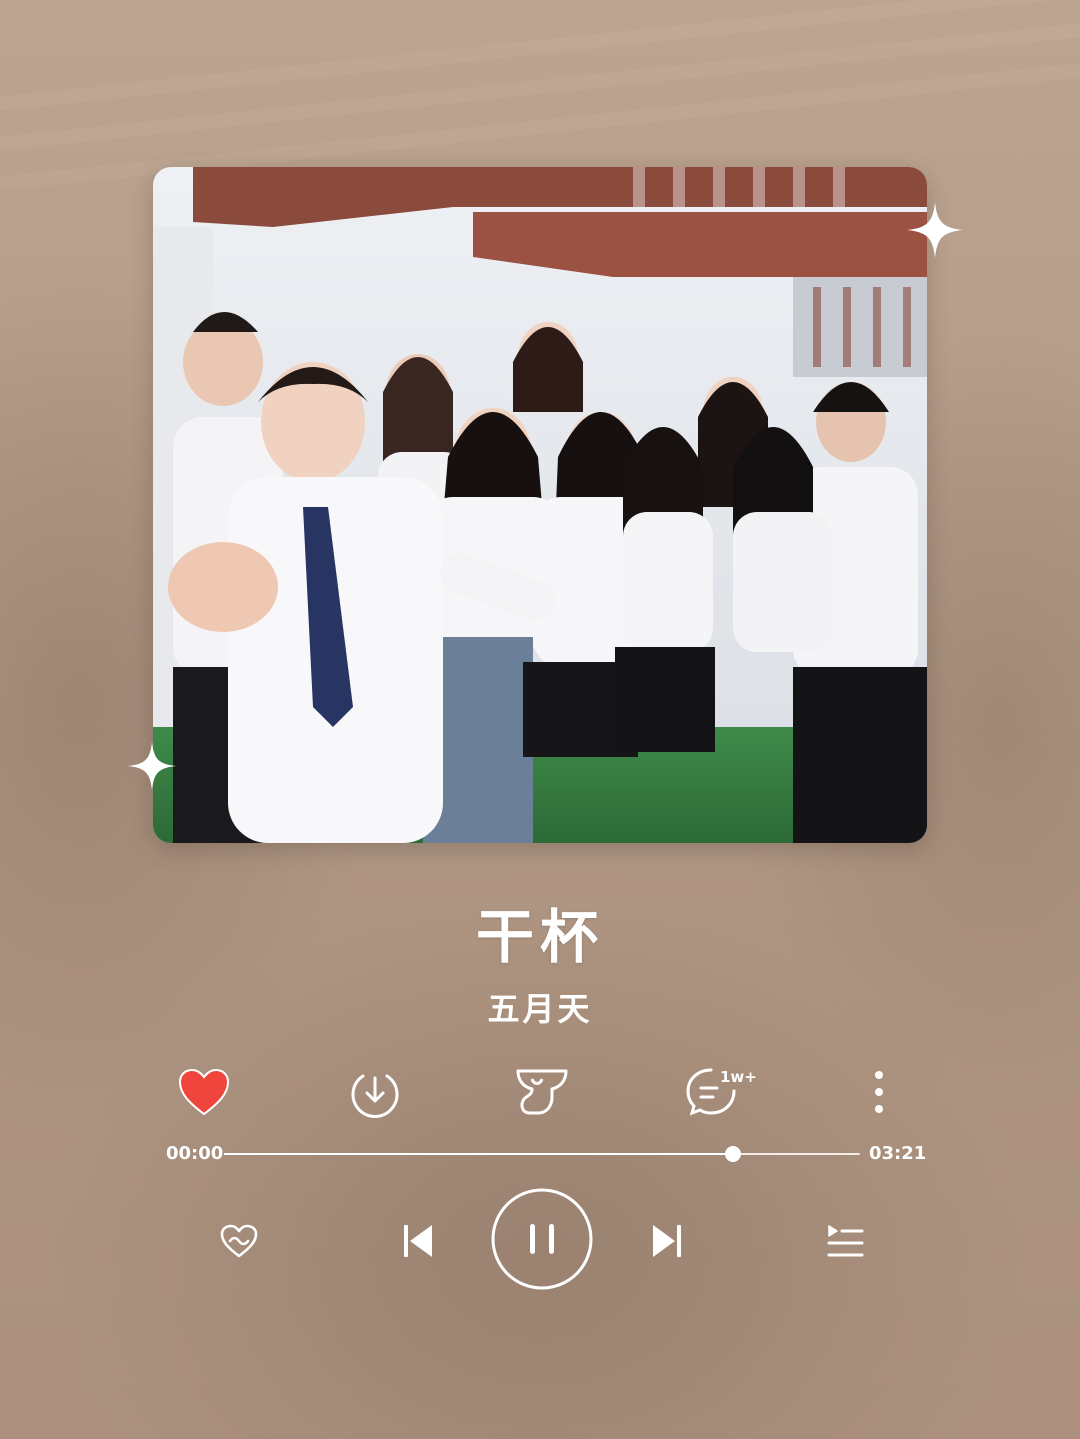  I want to click on sound-effect-button, so click(542, 1092).